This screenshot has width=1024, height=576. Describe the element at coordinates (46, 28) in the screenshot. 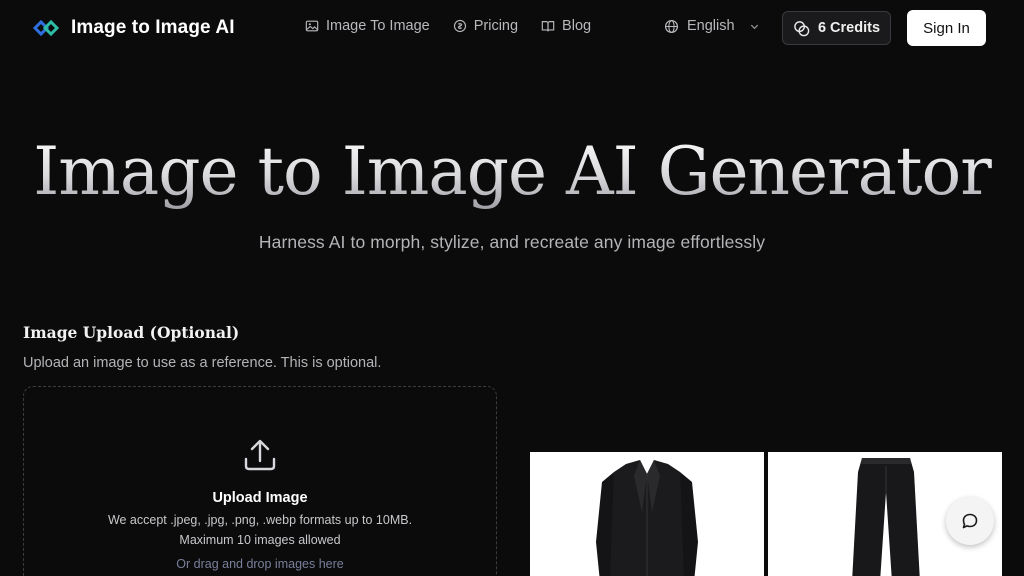

I see `logo-icon` at that location.